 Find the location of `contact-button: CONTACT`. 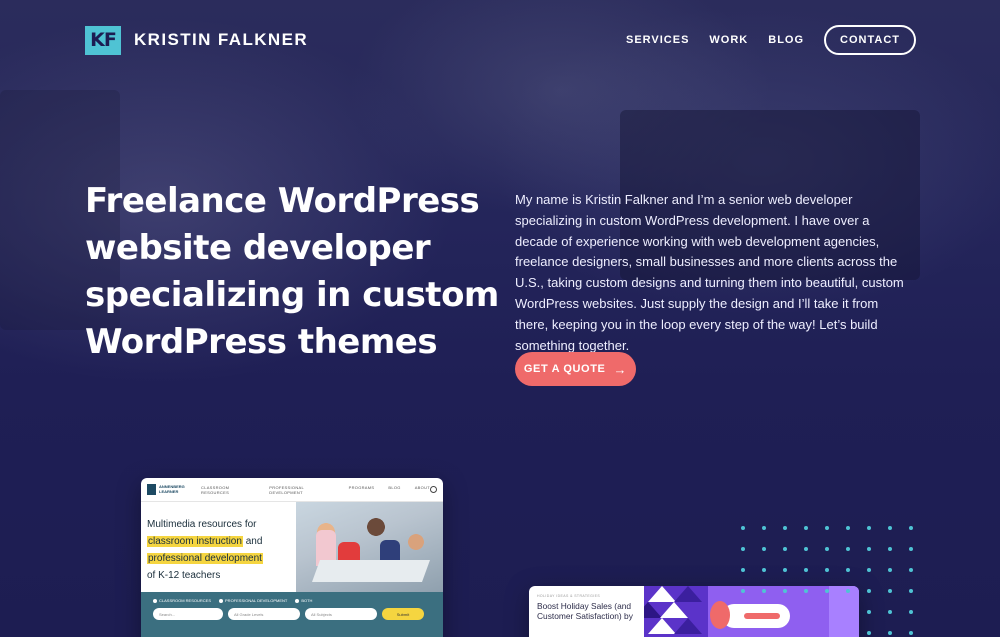

contact-button: CONTACT is located at coordinates (870, 40).